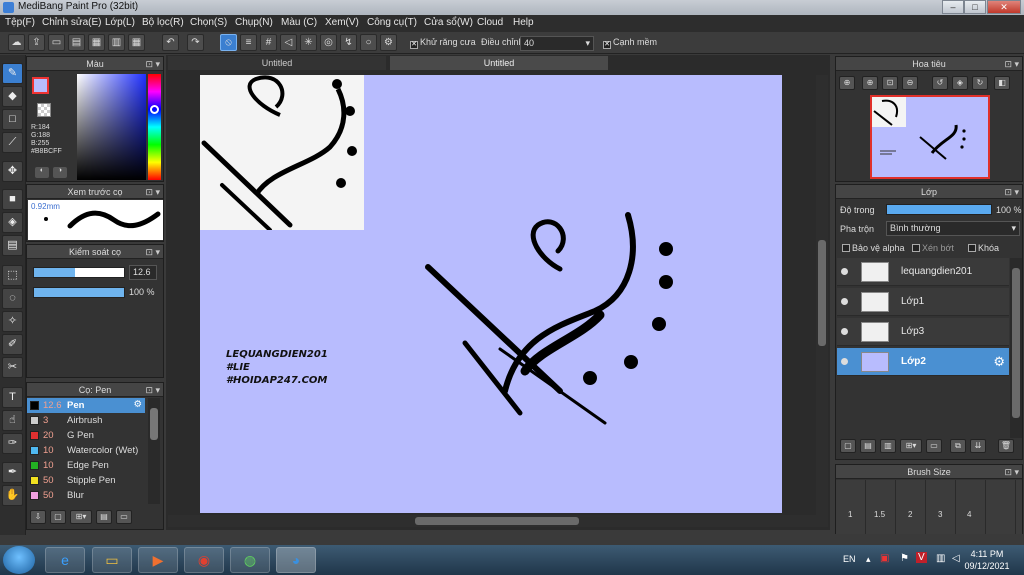  Describe the element at coordinates (987, 560) in the screenshot. I see `clock: 4:11 PM 09/12/2021` at that location.